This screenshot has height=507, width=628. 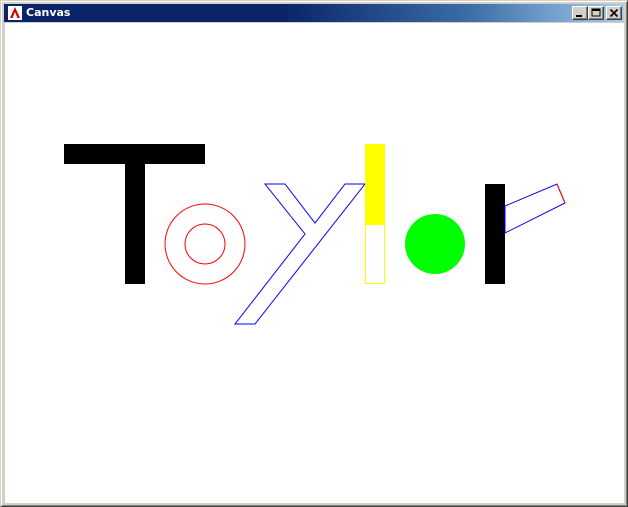 I want to click on green-disc, so click(x=435, y=244).